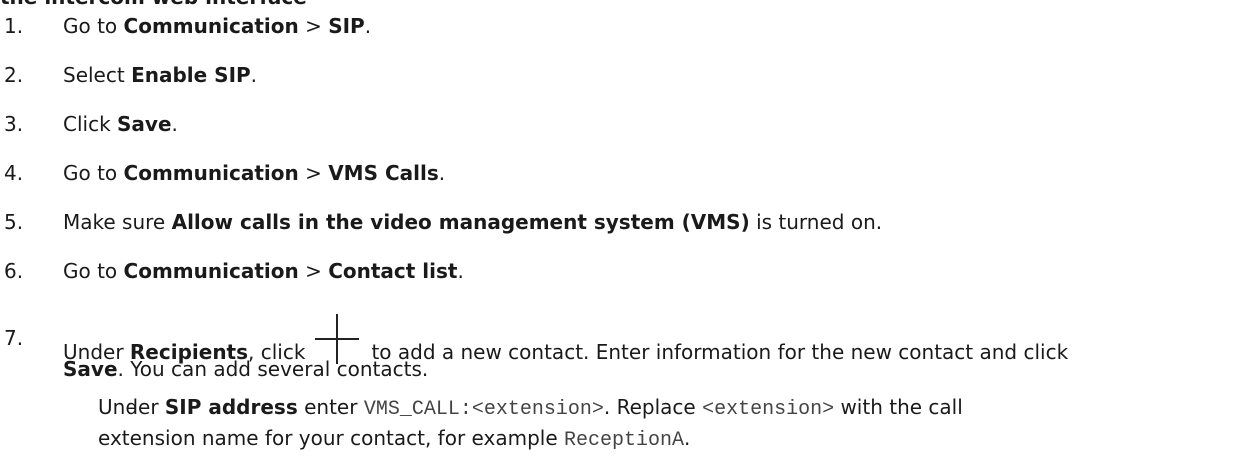  Describe the element at coordinates (14, 26) in the screenshot. I see `step-number: 1.` at that location.